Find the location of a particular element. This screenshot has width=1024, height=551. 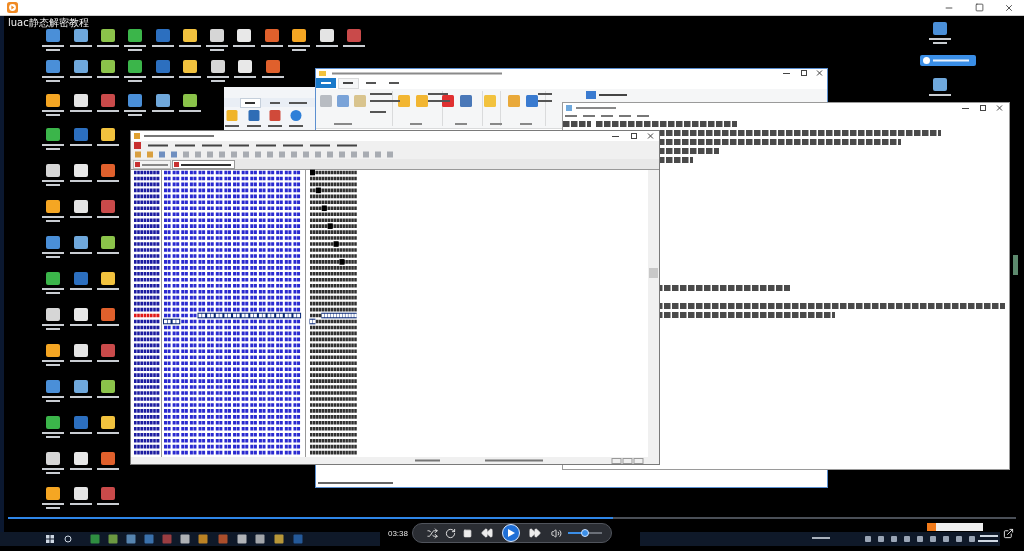

rewind-icon is located at coordinates (487, 533).